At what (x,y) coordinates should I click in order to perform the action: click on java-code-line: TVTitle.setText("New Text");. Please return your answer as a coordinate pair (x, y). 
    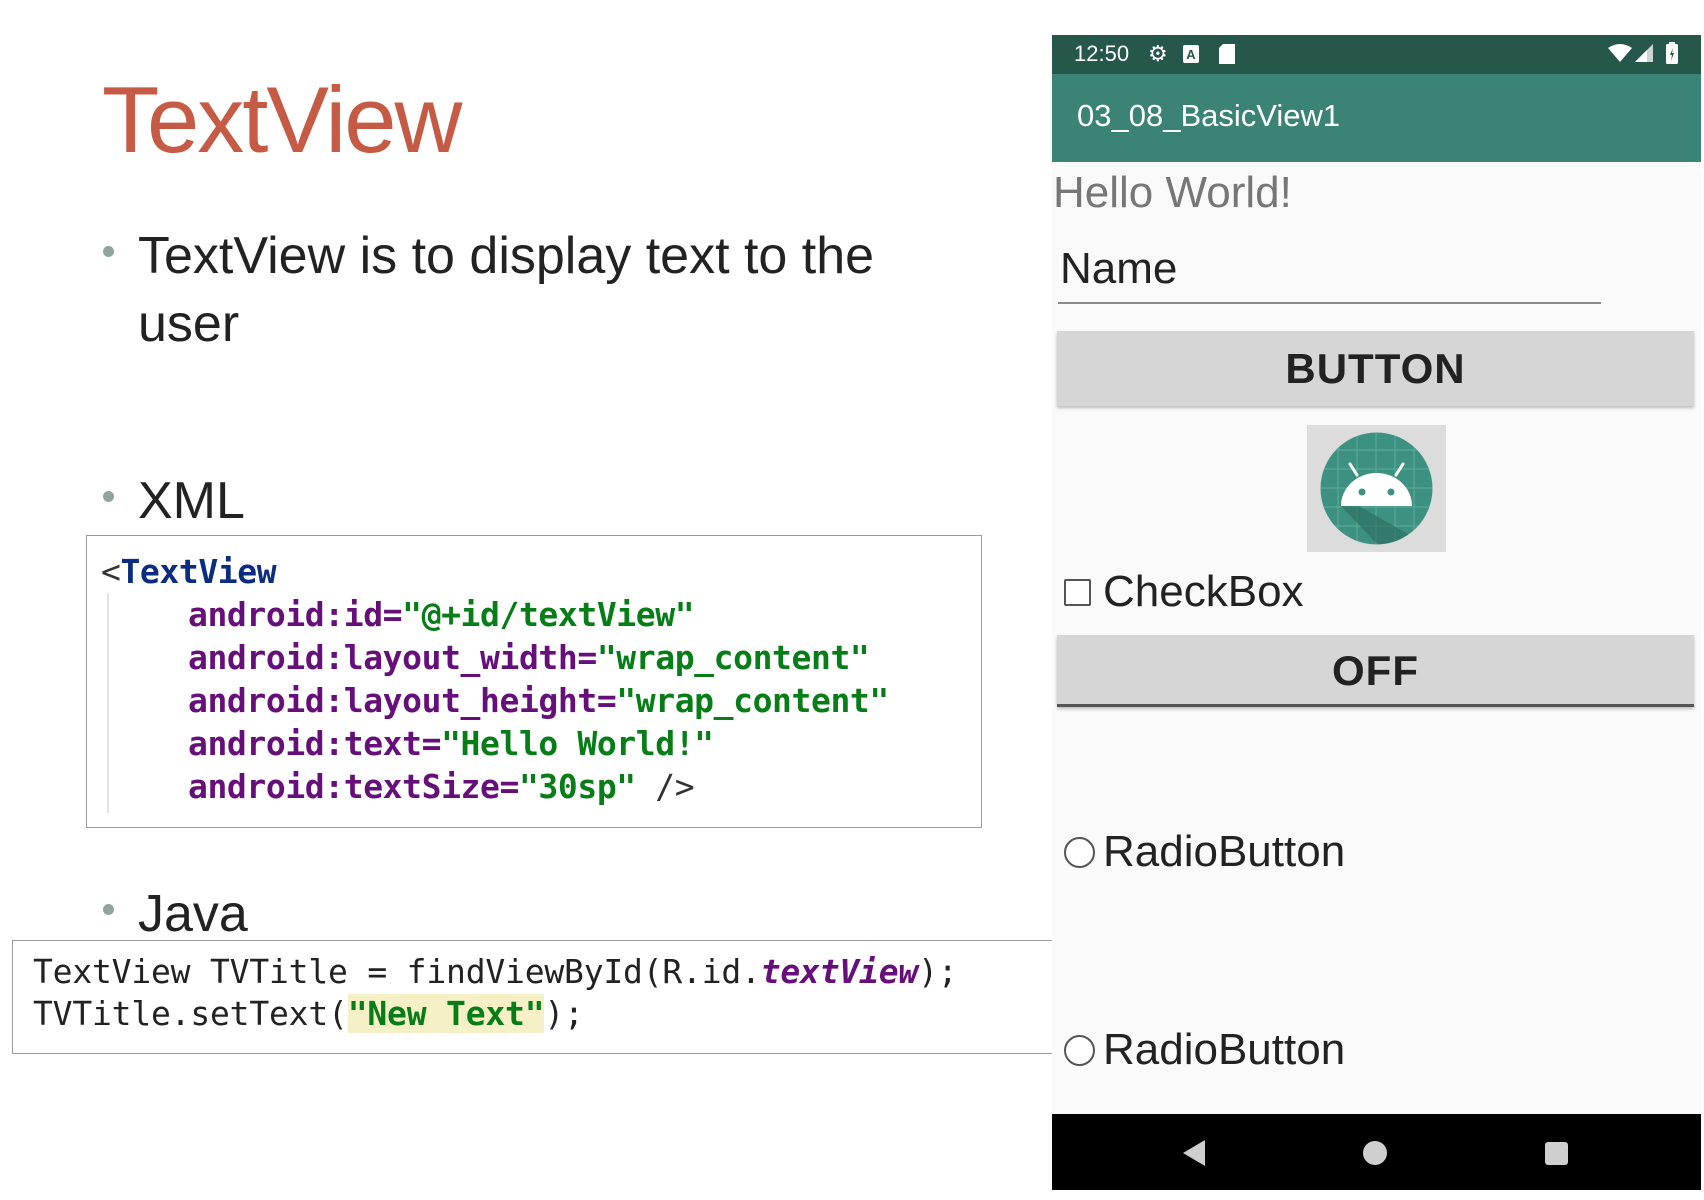
    Looking at the image, I should click on (308, 1014).